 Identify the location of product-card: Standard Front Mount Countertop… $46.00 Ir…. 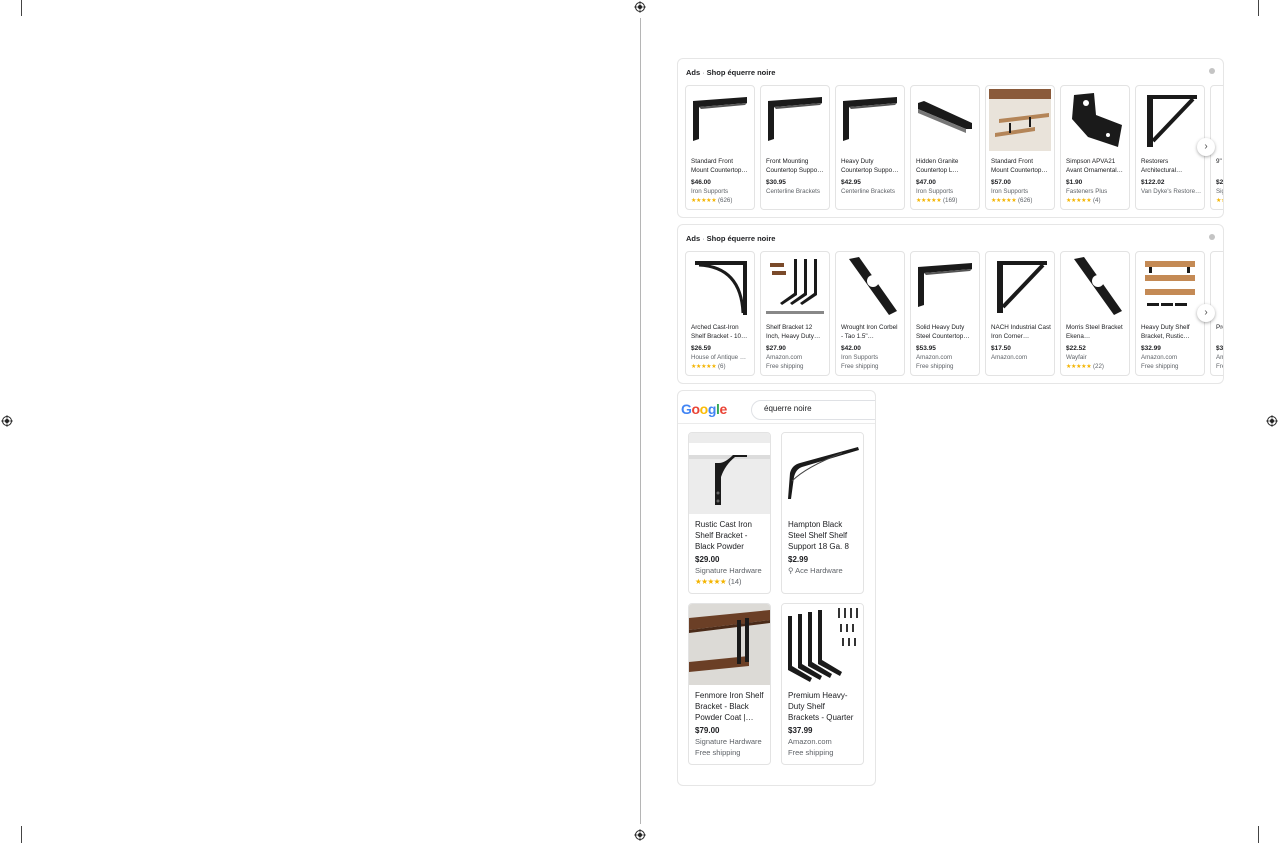
(720, 147).